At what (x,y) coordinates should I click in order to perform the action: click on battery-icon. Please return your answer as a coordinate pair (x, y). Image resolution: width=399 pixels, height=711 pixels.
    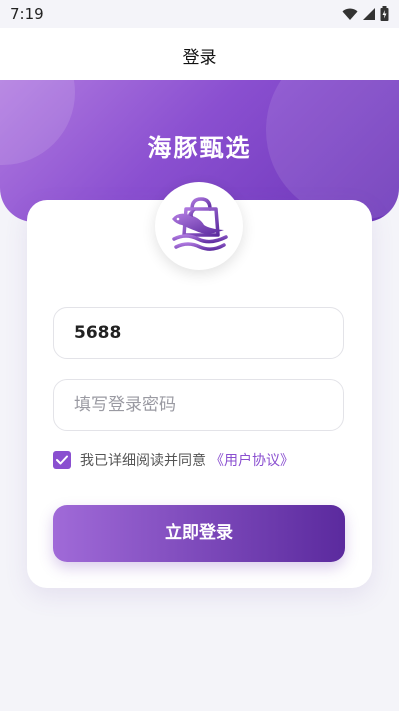
    Looking at the image, I should click on (384, 13).